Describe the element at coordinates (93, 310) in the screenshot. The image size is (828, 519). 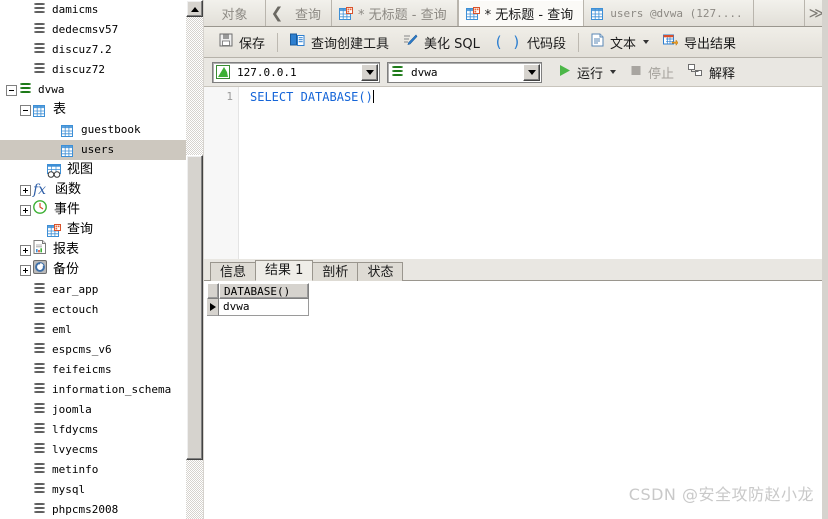
I see `tree-node: ectouch` at that location.